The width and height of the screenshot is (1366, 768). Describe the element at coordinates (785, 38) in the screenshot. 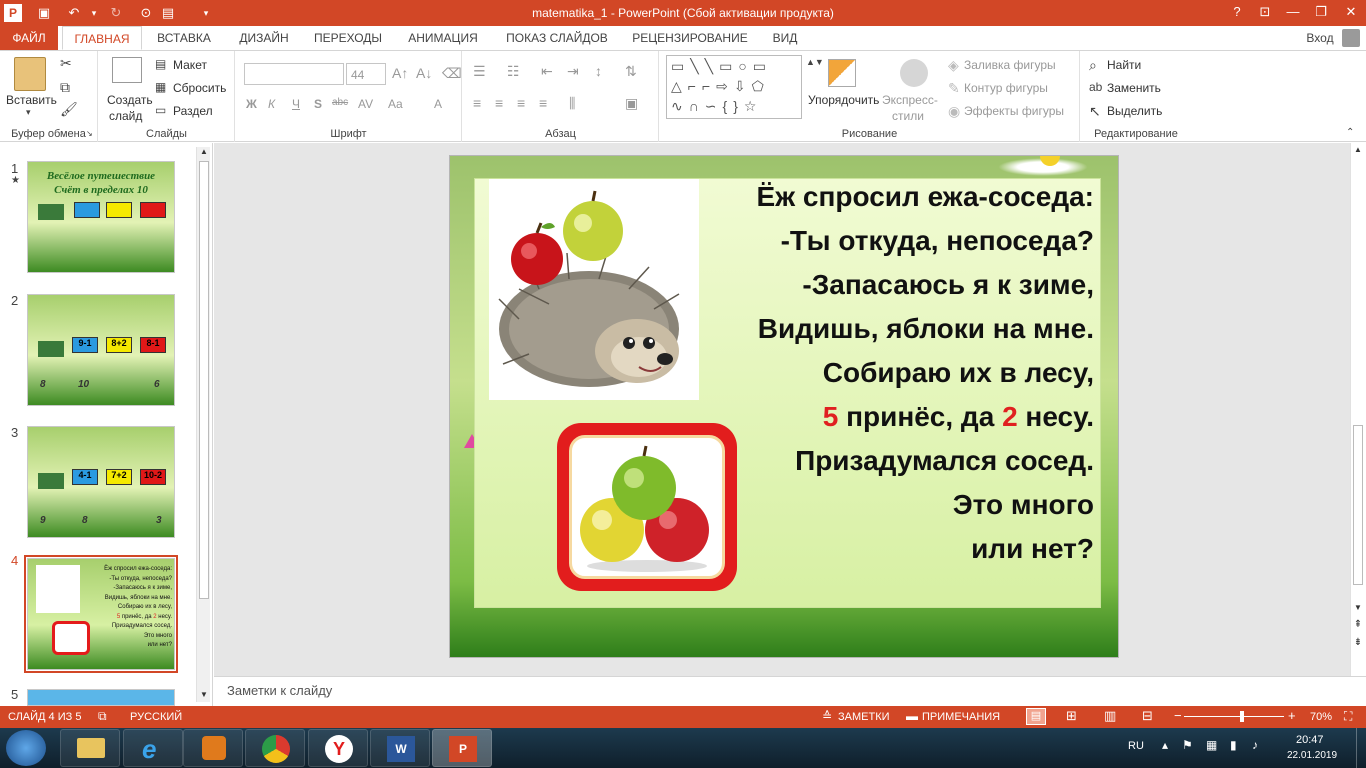

I see `tab-view: ВИД` at that location.